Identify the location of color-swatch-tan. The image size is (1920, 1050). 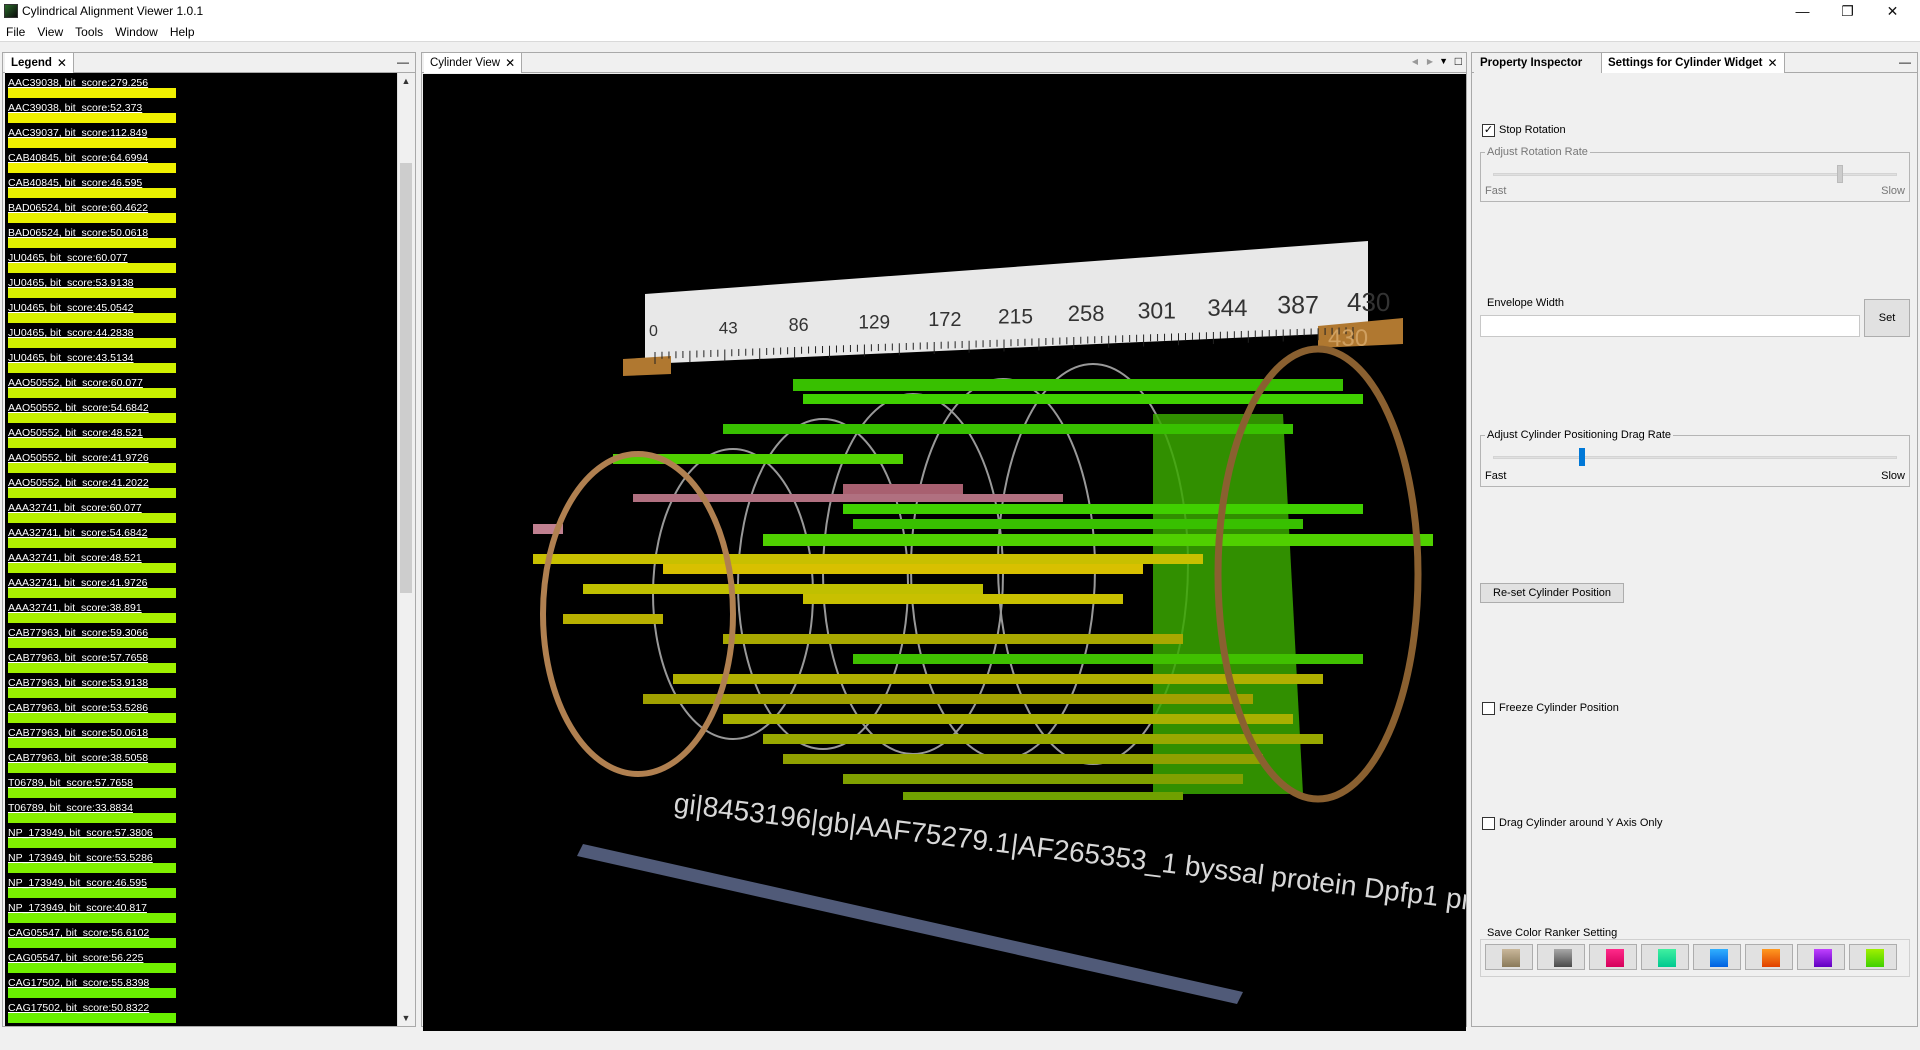
(1509, 957).